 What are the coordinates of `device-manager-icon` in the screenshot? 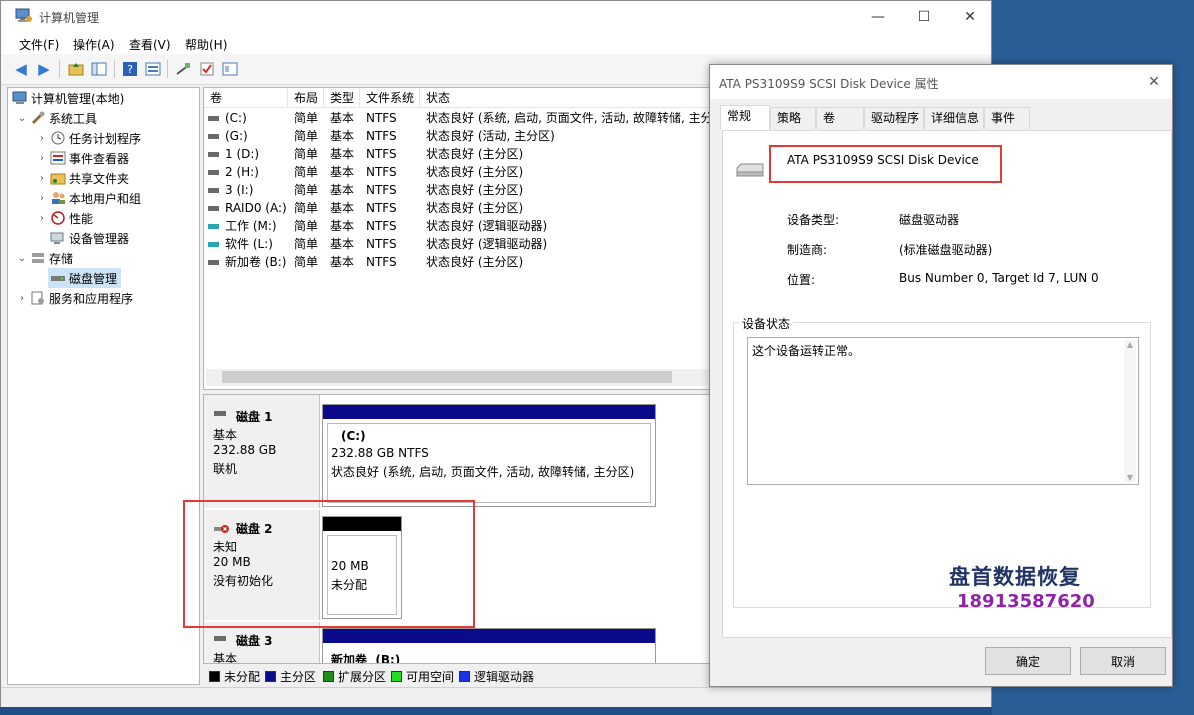 It's located at (58, 238).